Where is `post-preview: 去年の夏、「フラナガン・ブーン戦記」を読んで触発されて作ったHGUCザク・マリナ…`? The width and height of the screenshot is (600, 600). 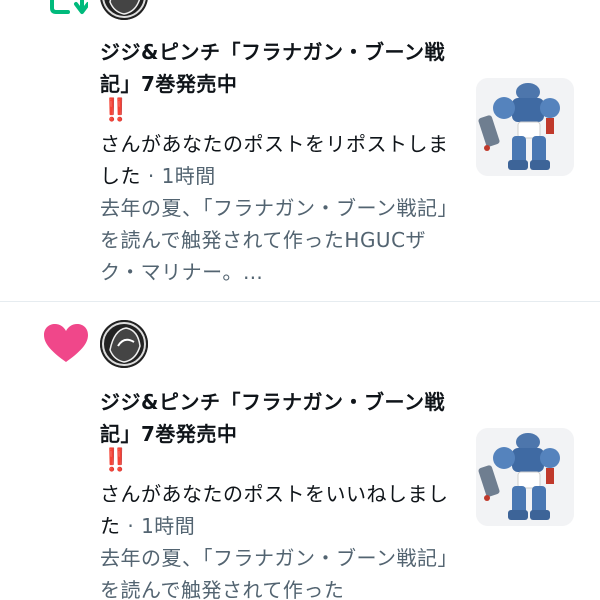 post-preview: 去年の夏、「フラナガン・ブーン戦記」を読んで触発されて作ったHGUCザク・マリナ… is located at coordinates (275, 240).